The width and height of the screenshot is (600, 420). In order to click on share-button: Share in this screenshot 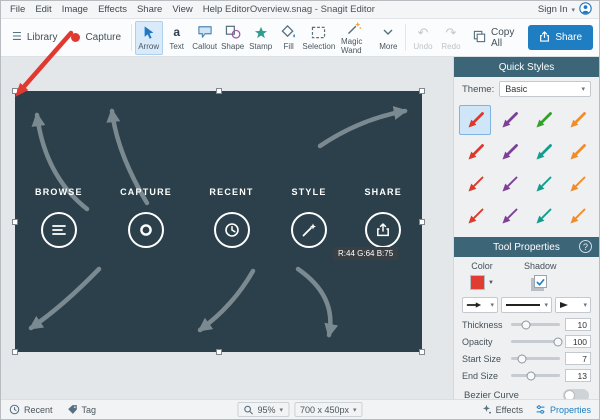, I will do `click(561, 37)`.